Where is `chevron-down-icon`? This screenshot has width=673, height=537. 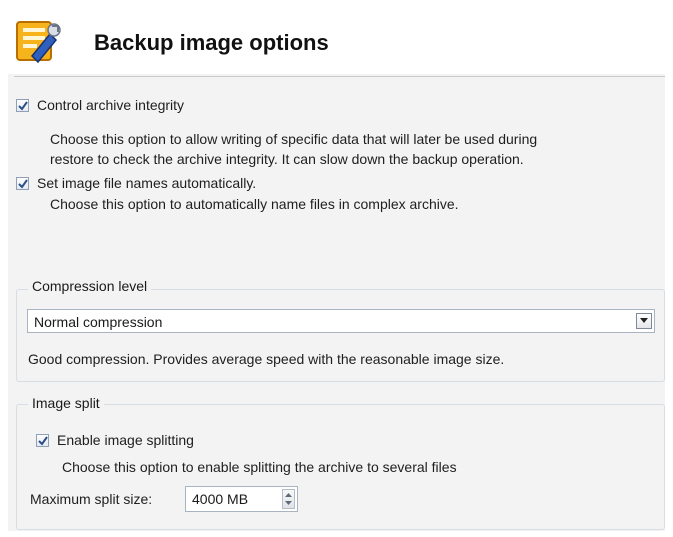 chevron-down-icon is located at coordinates (644, 320).